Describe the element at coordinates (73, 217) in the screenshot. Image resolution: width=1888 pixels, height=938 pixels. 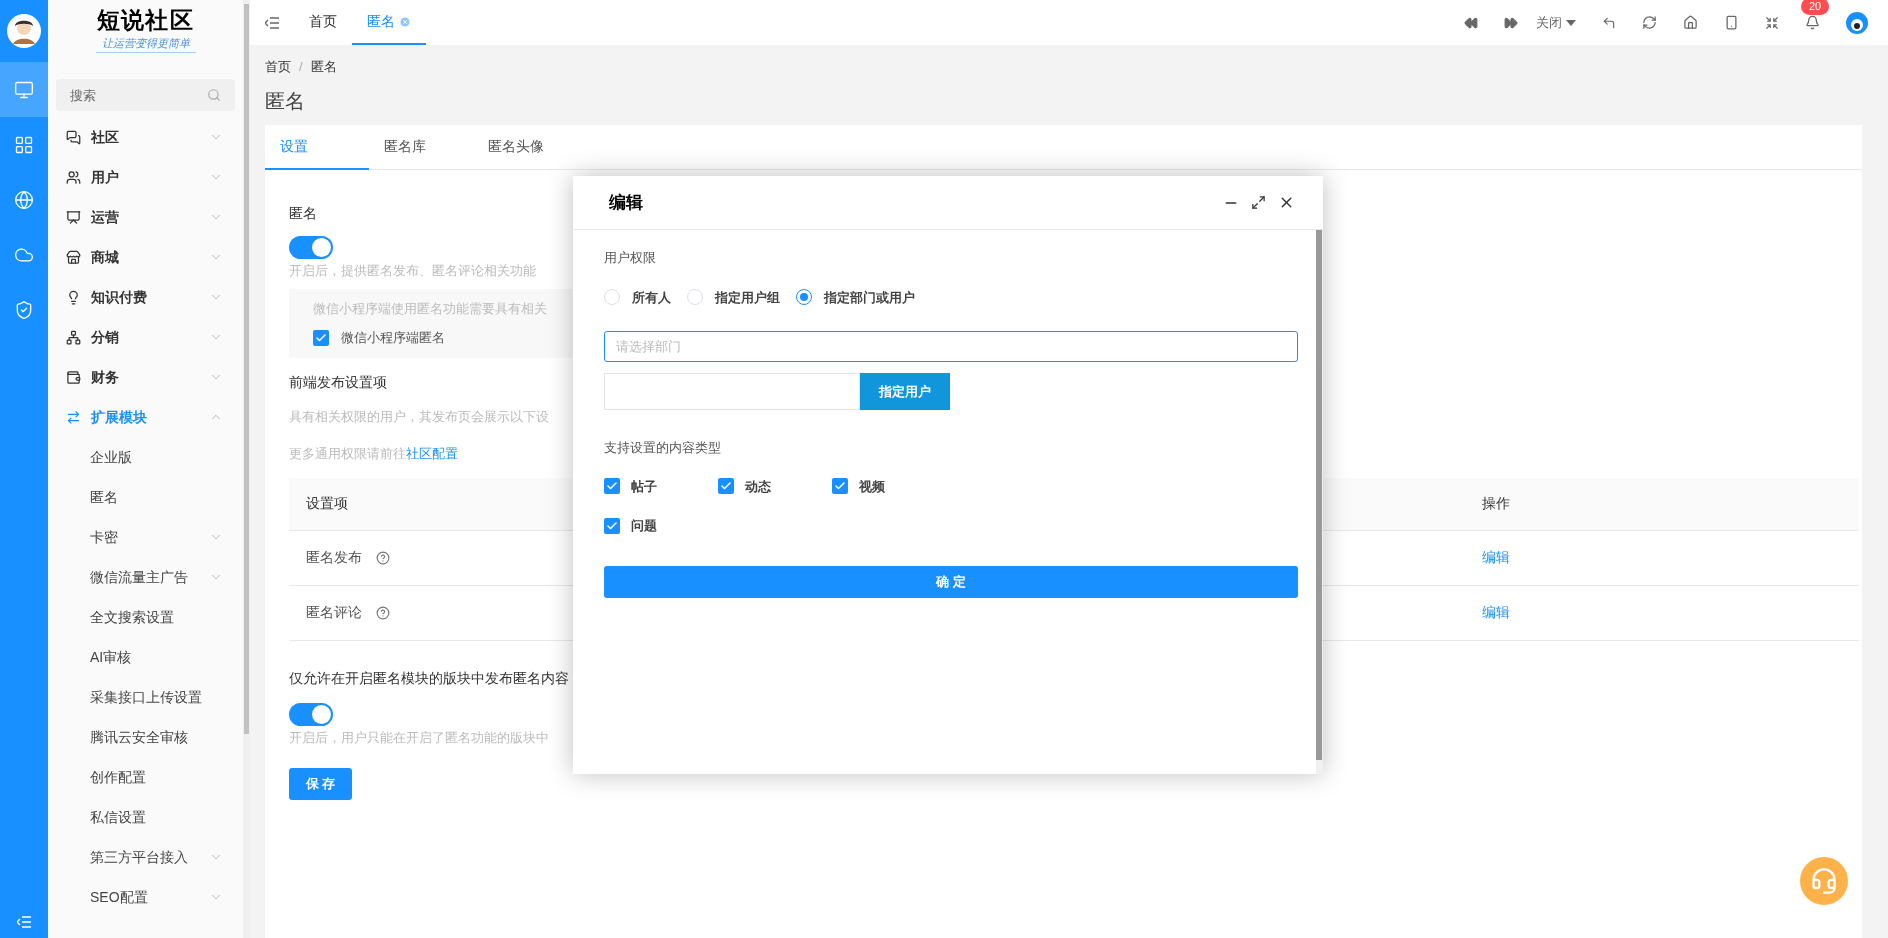
I see `presentation-icon` at that location.